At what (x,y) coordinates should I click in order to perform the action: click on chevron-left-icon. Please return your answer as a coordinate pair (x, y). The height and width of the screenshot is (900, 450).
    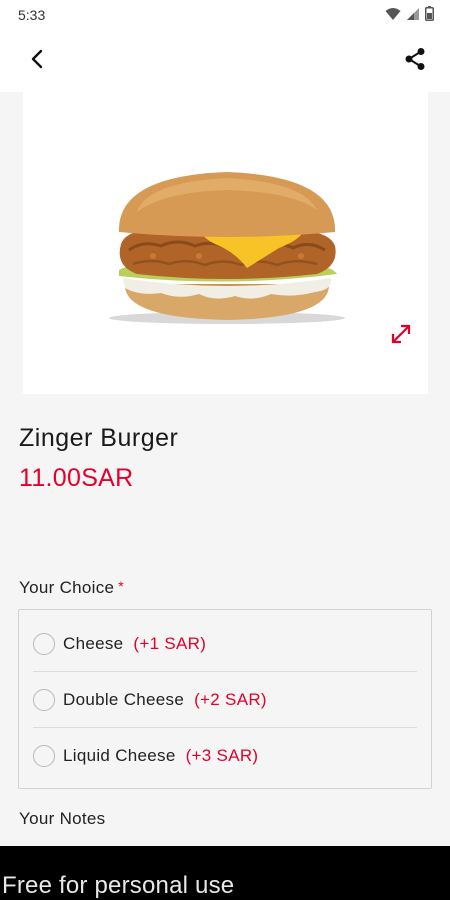
    Looking at the image, I should click on (37, 61).